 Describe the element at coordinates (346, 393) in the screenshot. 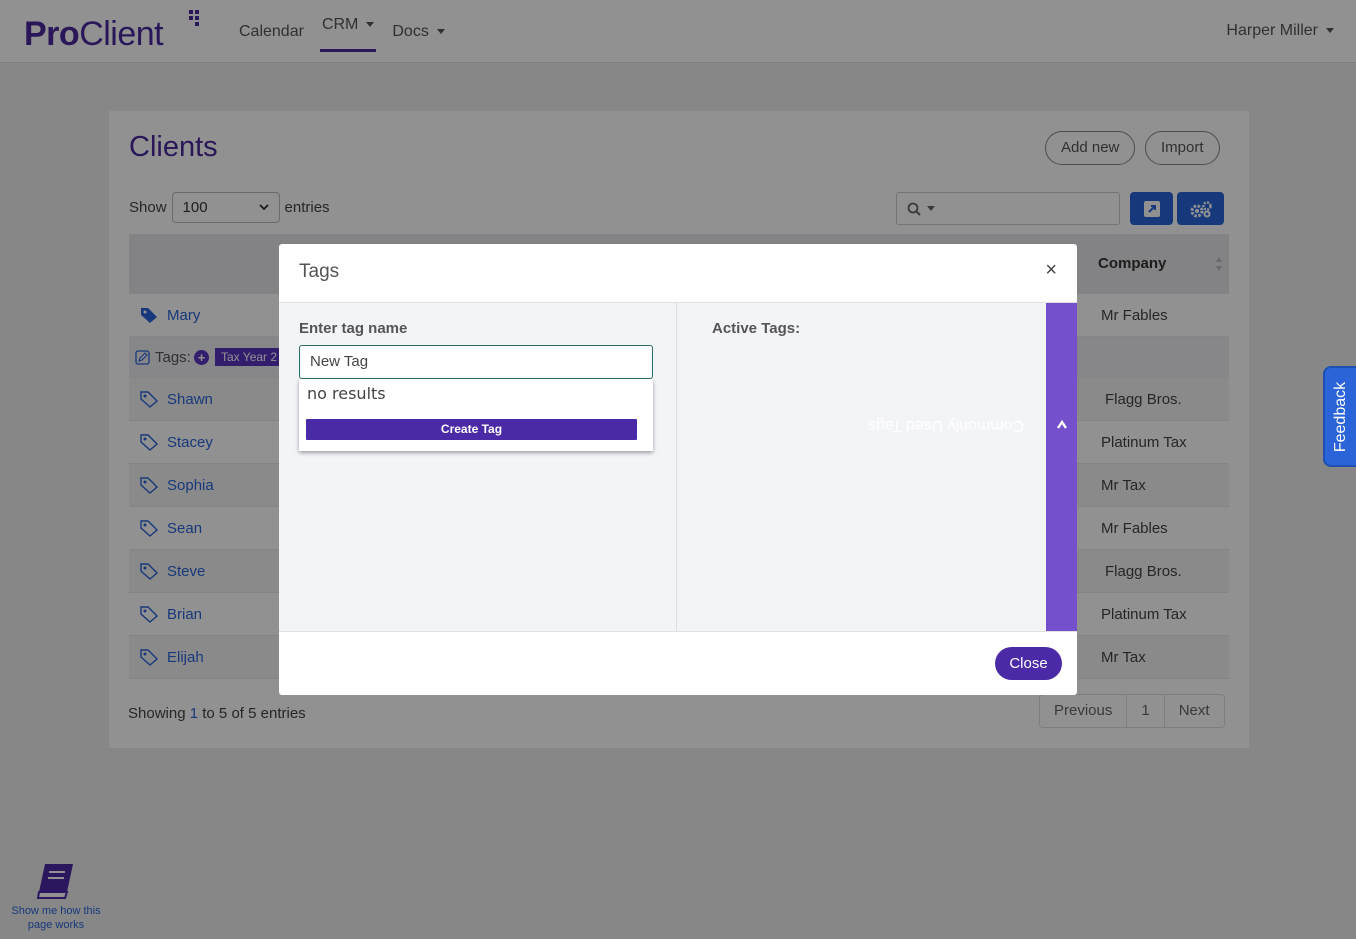

I see `no-results-text: no results` at that location.